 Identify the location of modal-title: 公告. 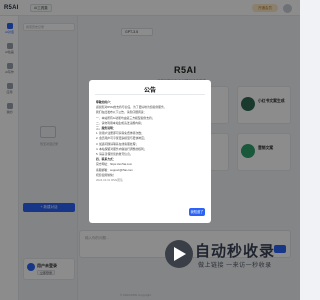
(149, 91).